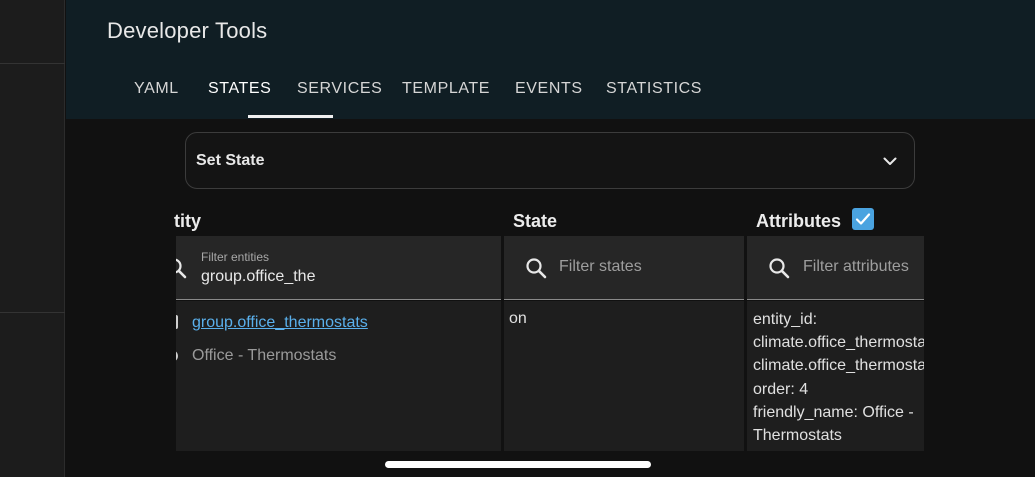  I want to click on home-indicator, so click(518, 464).